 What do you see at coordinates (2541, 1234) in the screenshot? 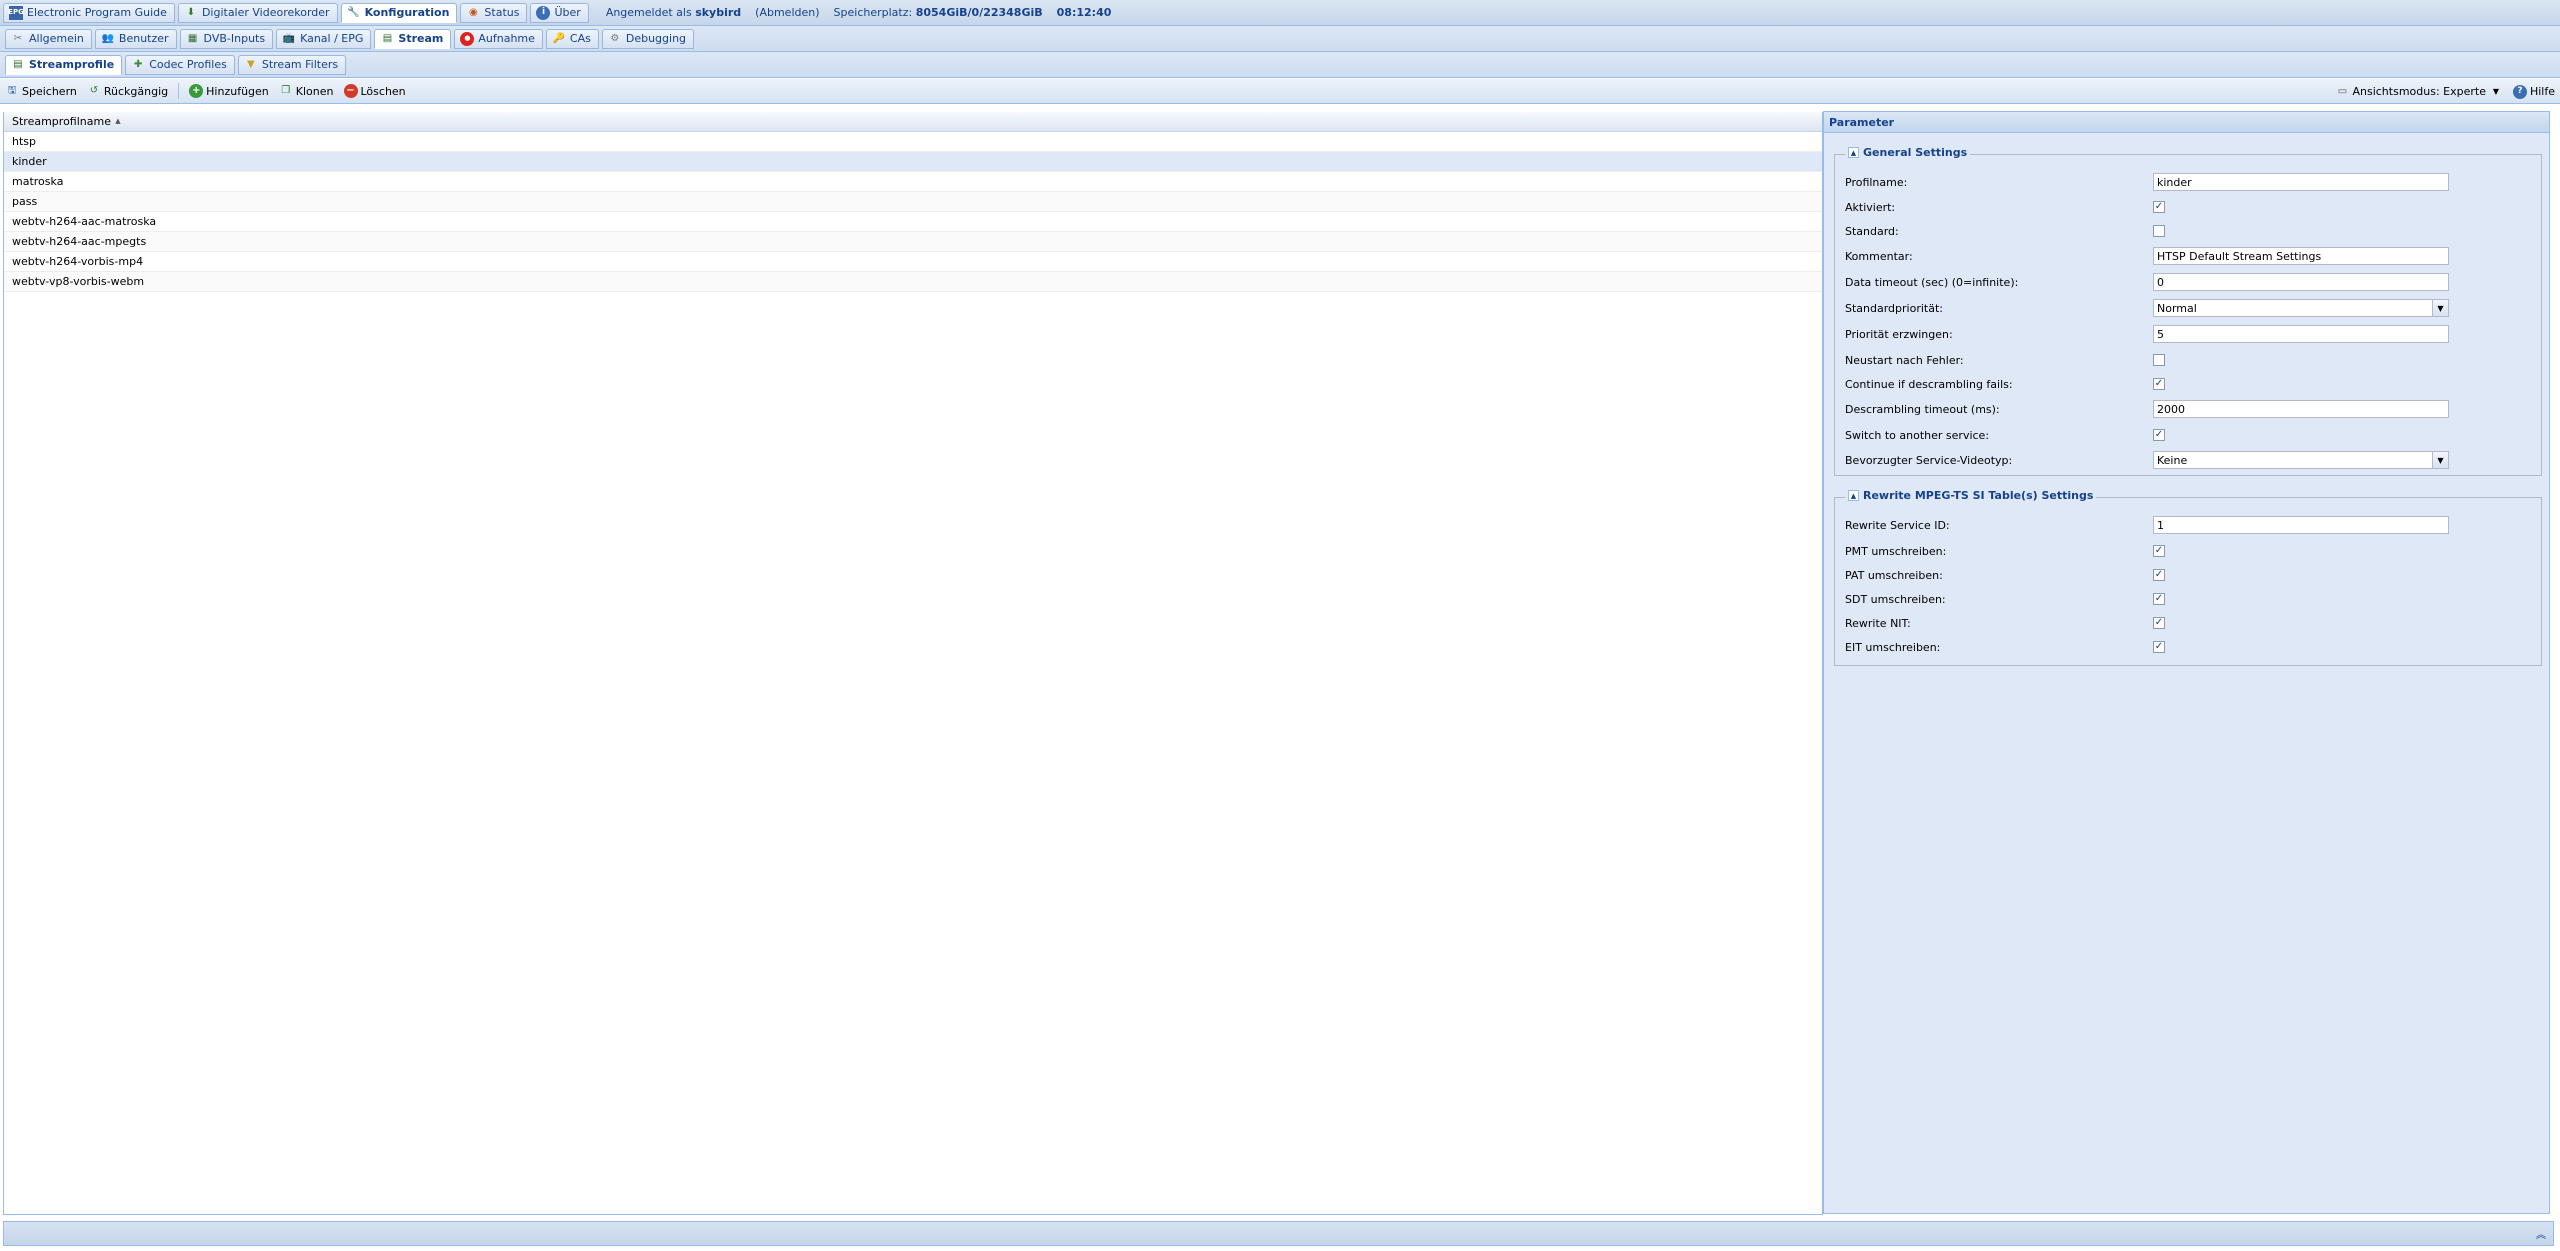
I see `expand-up-icon: ︽` at bounding box center [2541, 1234].